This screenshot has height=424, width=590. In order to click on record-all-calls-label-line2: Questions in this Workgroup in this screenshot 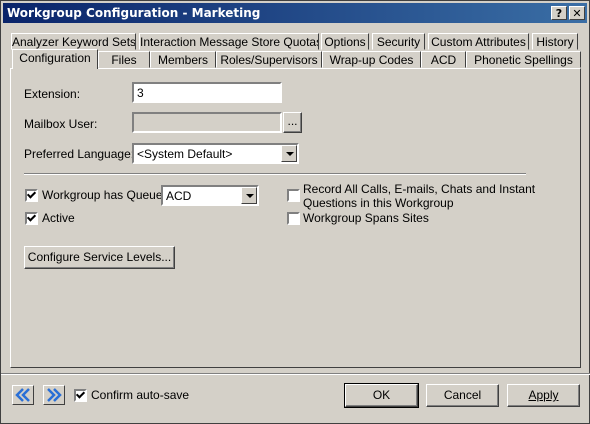, I will do `click(378, 203)`.